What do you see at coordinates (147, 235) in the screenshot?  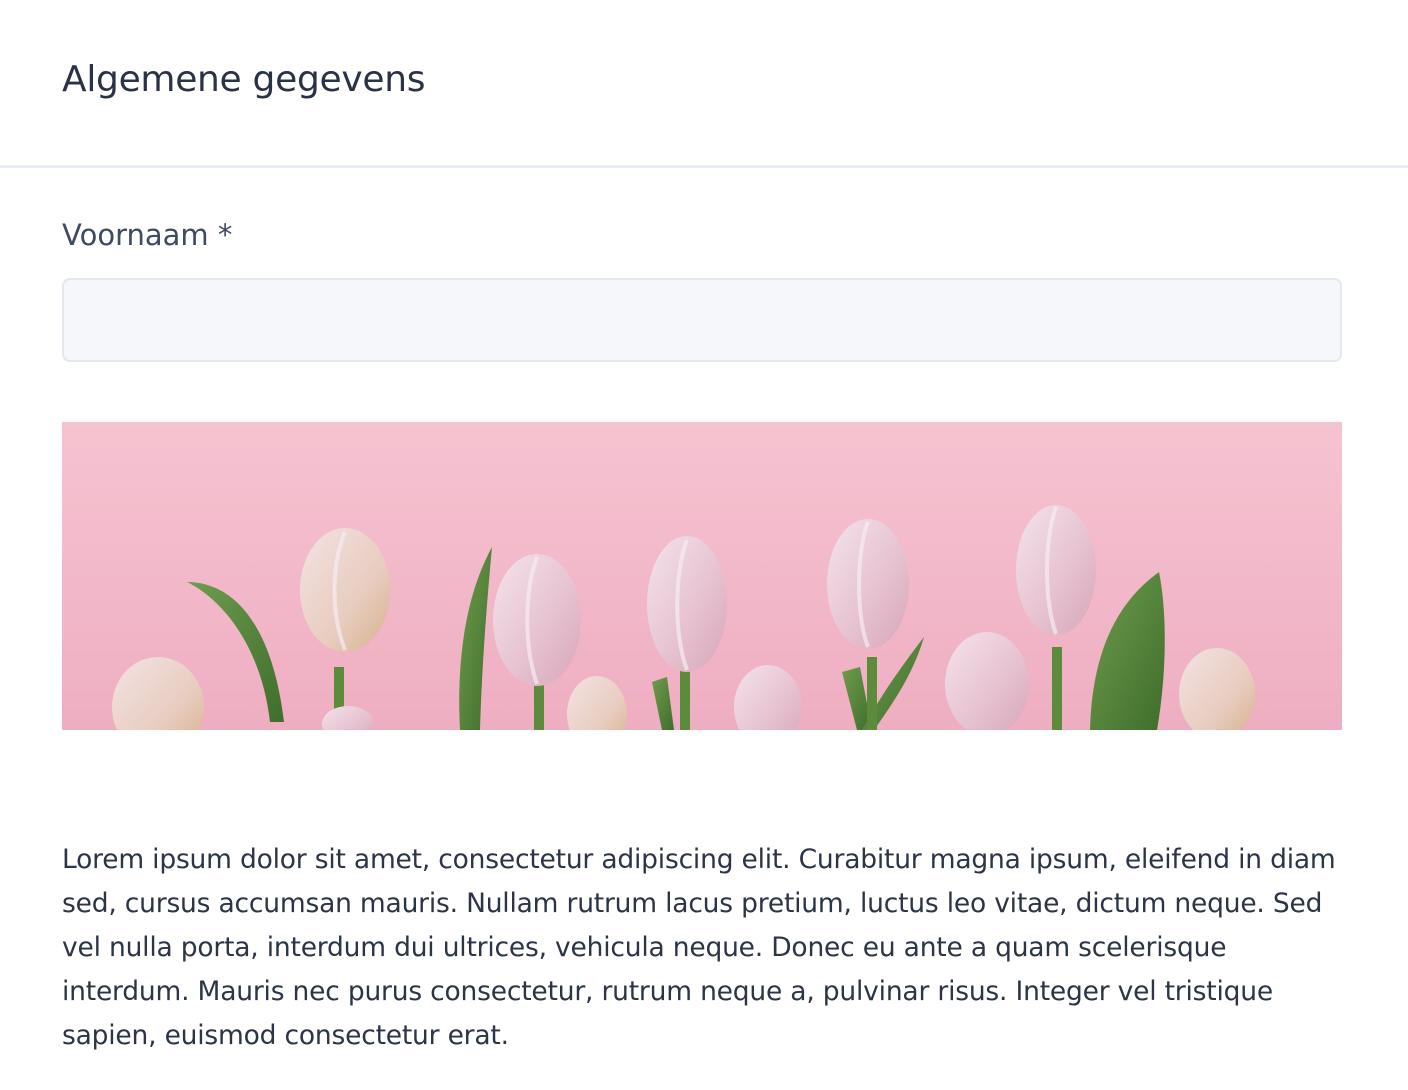 I see `first-name-label: Voornaam *` at bounding box center [147, 235].